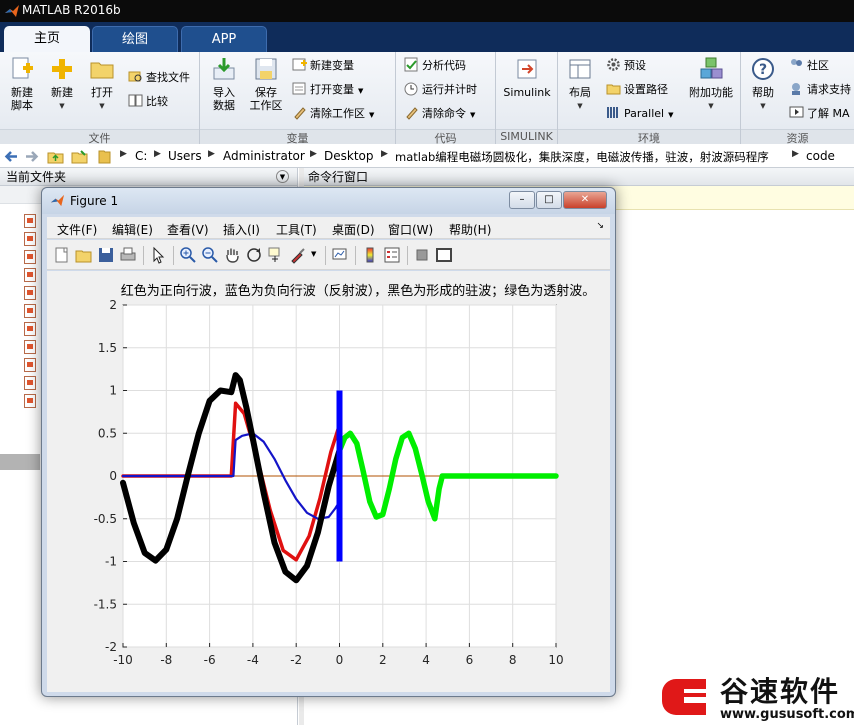 The image size is (854, 725). I want to click on analyze-code-button: 分析代码, so click(435, 66).